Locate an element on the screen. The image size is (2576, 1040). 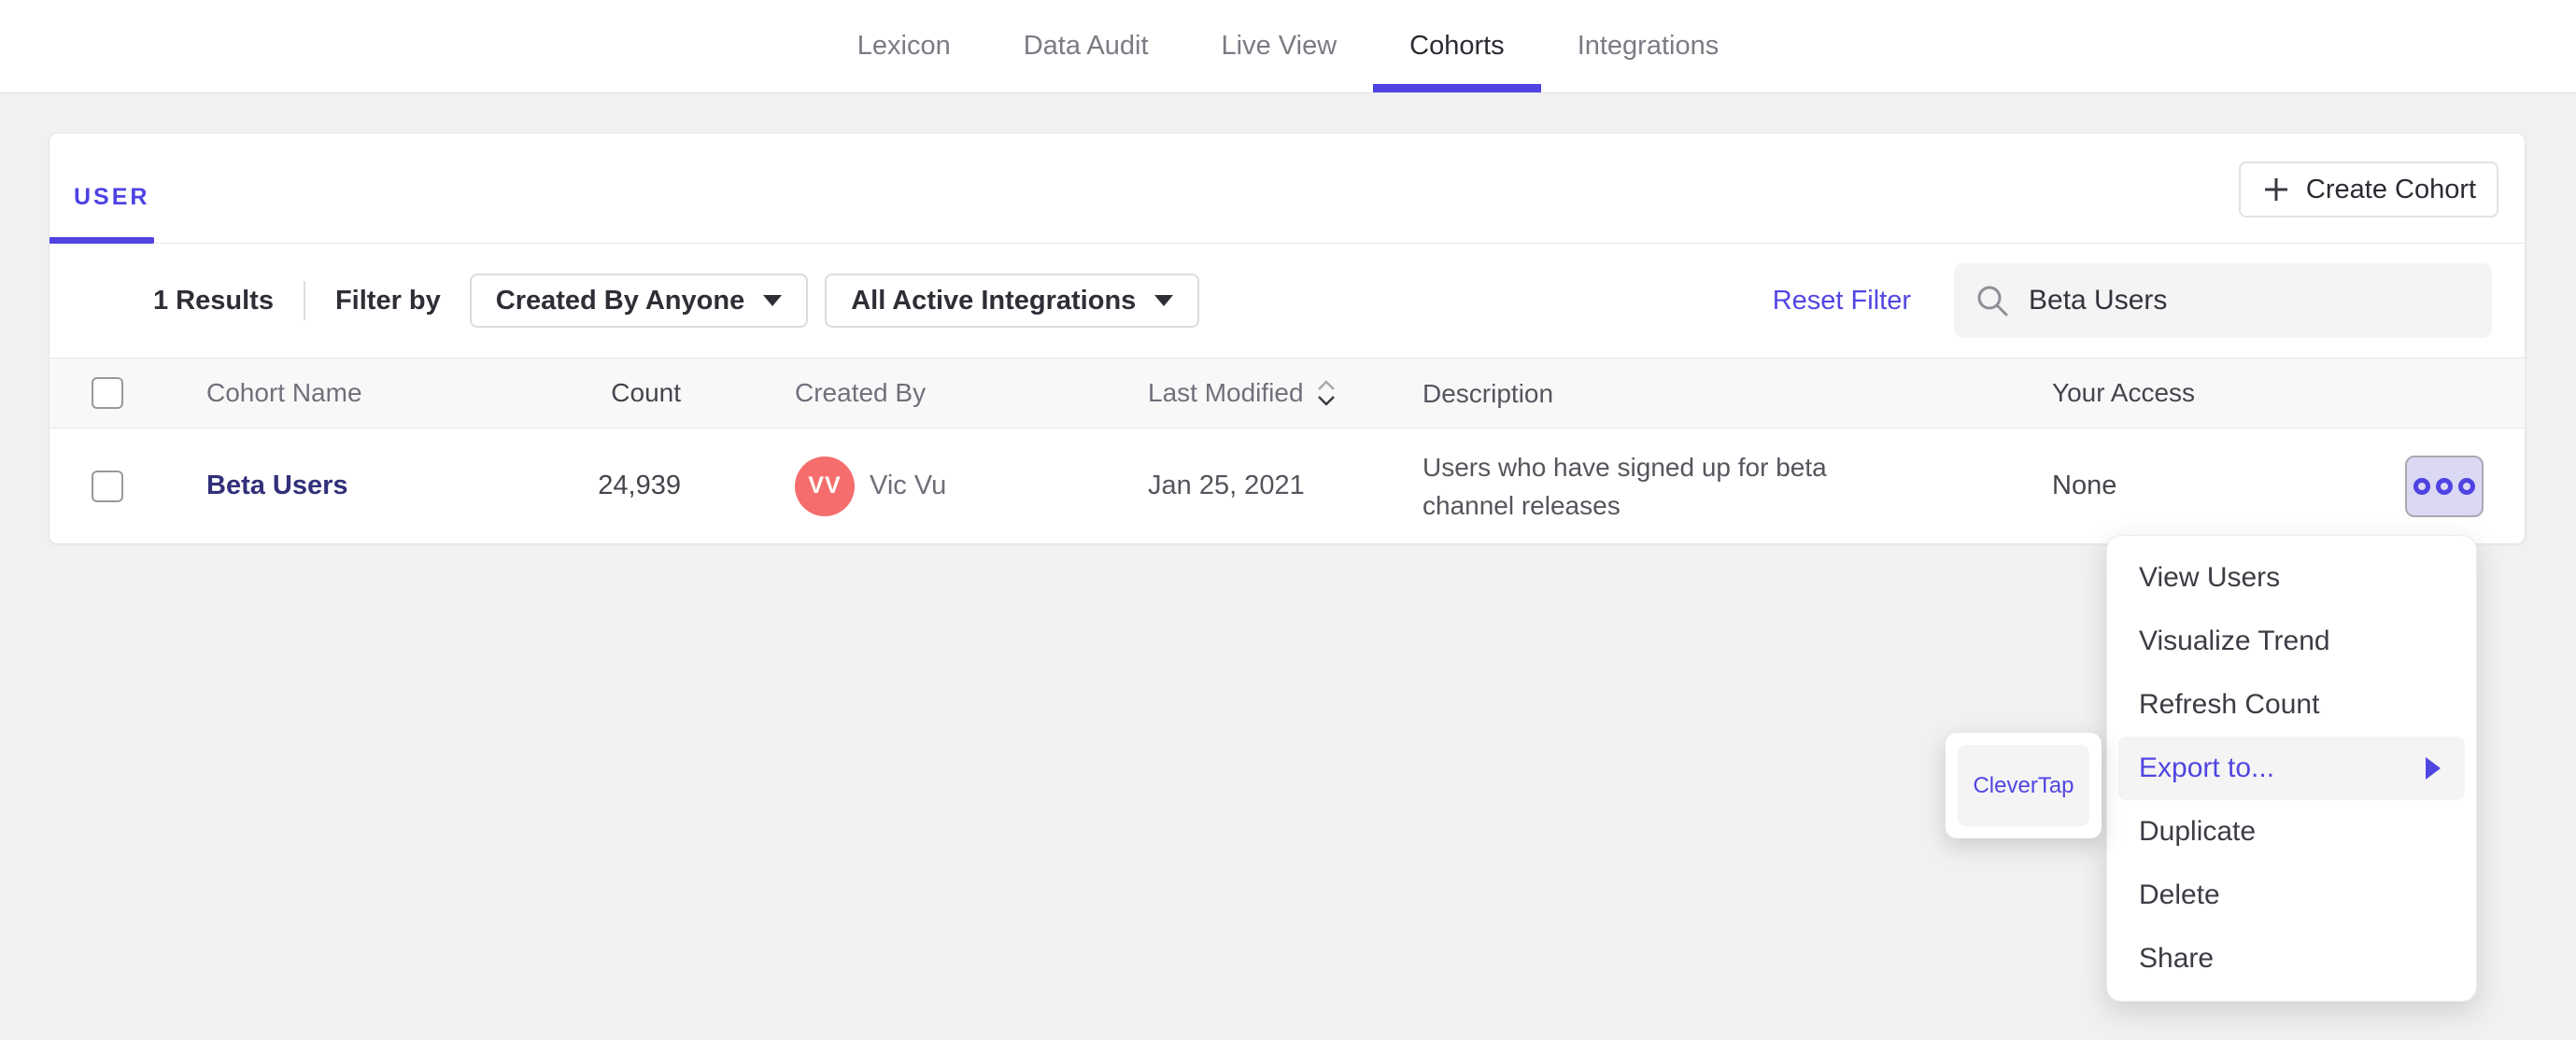
menu-item-delete: Delete is located at coordinates (2291, 895).